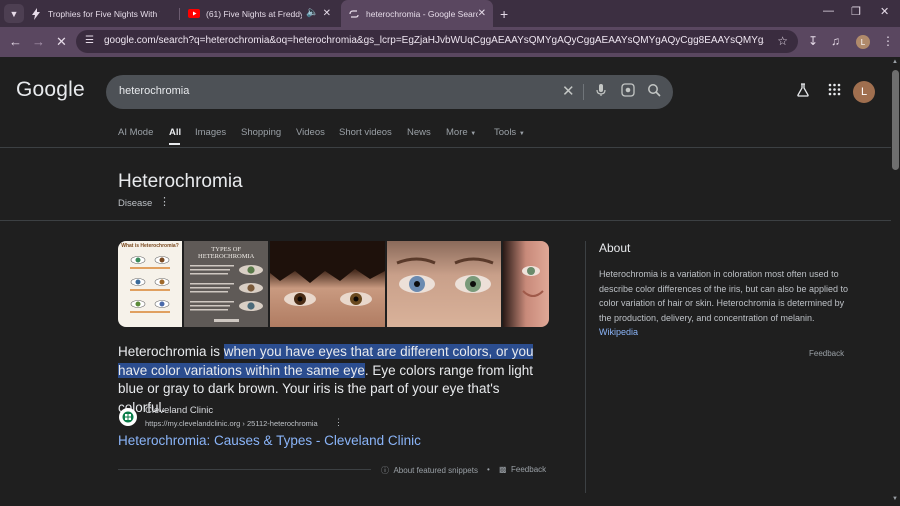  I want to click on feedback-icon: ▩, so click(503, 469).